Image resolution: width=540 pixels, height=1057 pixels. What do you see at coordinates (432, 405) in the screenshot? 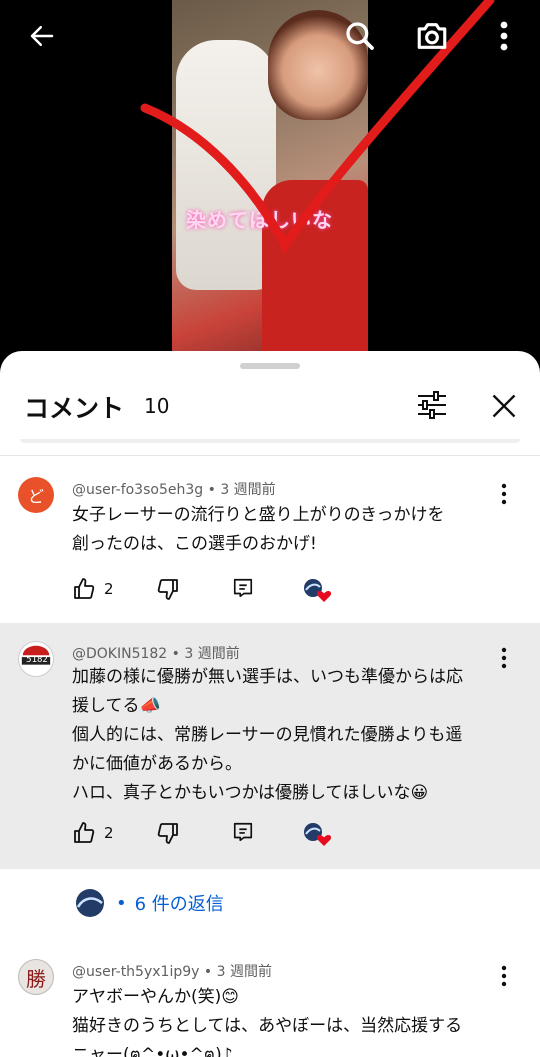
I see `filter-sliders-icon` at bounding box center [432, 405].